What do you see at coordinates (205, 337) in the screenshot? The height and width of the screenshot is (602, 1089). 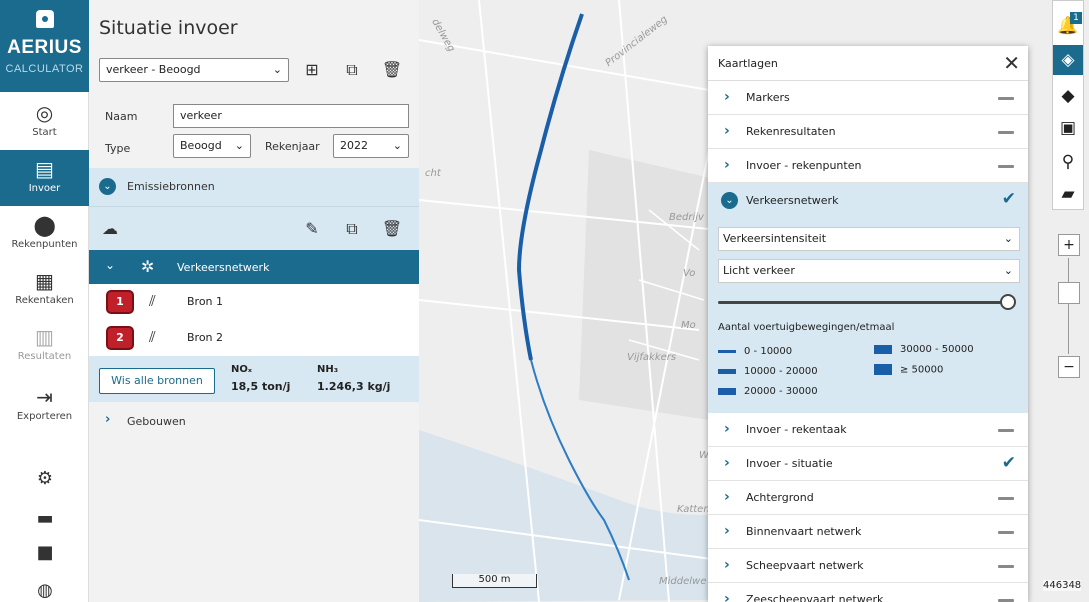 I see `bron-name: Bron 2` at bounding box center [205, 337].